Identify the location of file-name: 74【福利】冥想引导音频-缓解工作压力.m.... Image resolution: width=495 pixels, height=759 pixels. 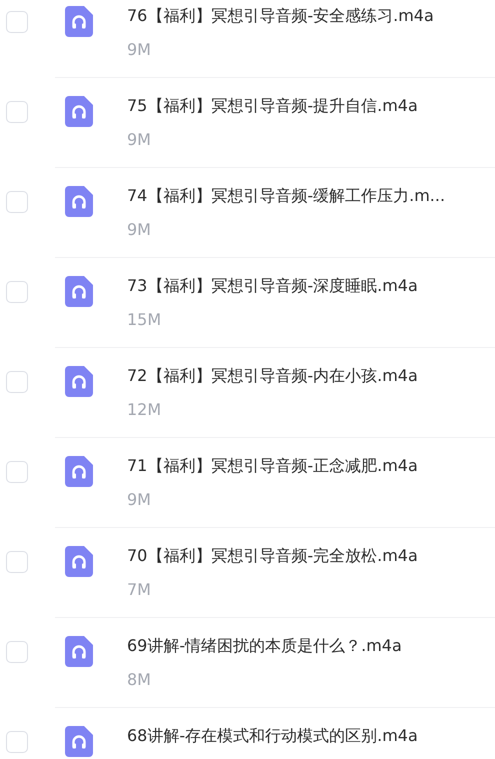
(286, 196).